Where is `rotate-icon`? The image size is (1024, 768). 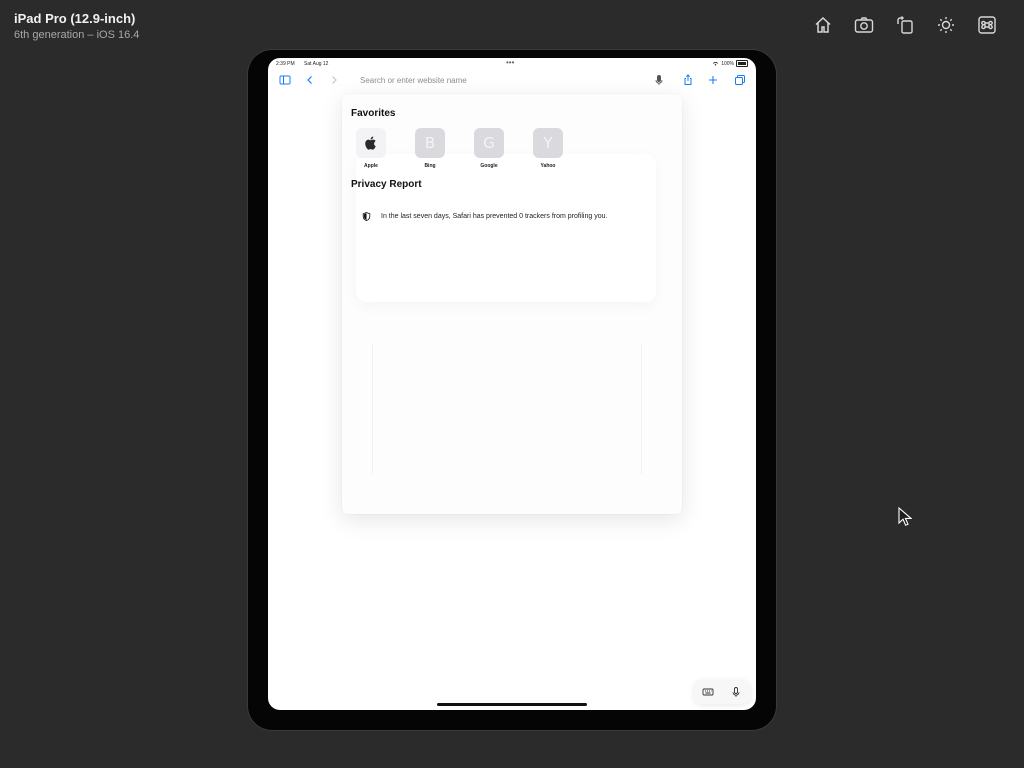
rotate-icon is located at coordinates (905, 25).